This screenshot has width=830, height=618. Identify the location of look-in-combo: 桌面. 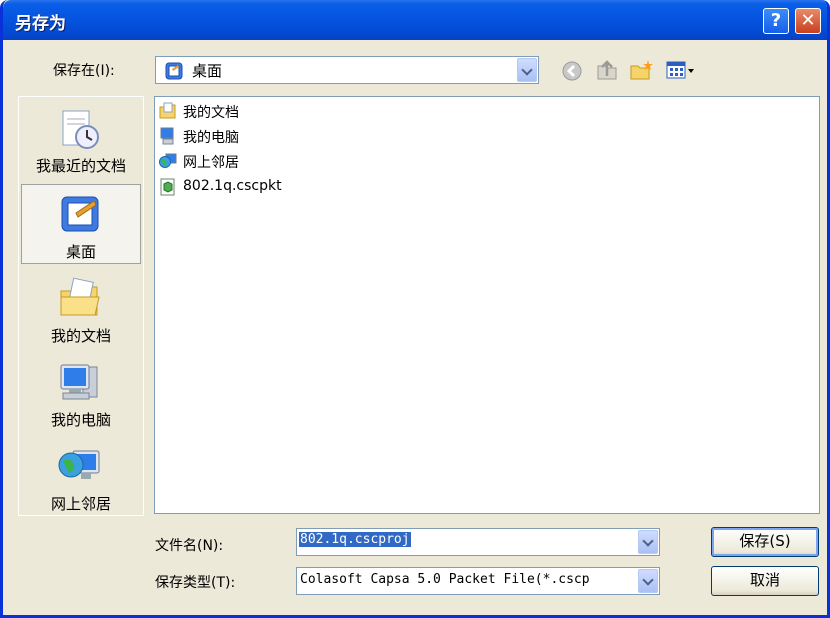
(347, 70).